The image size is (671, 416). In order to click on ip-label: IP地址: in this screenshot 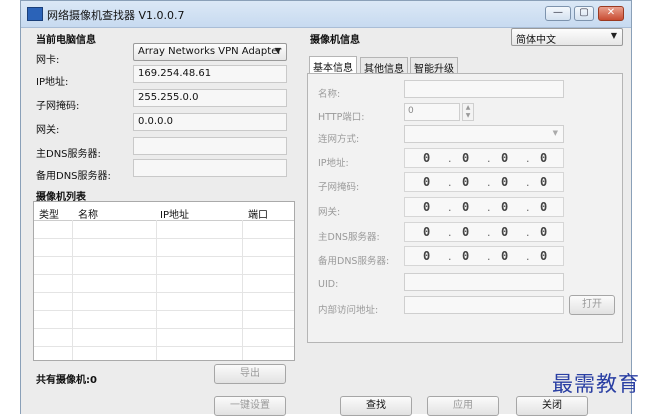, I will do `click(52, 82)`.